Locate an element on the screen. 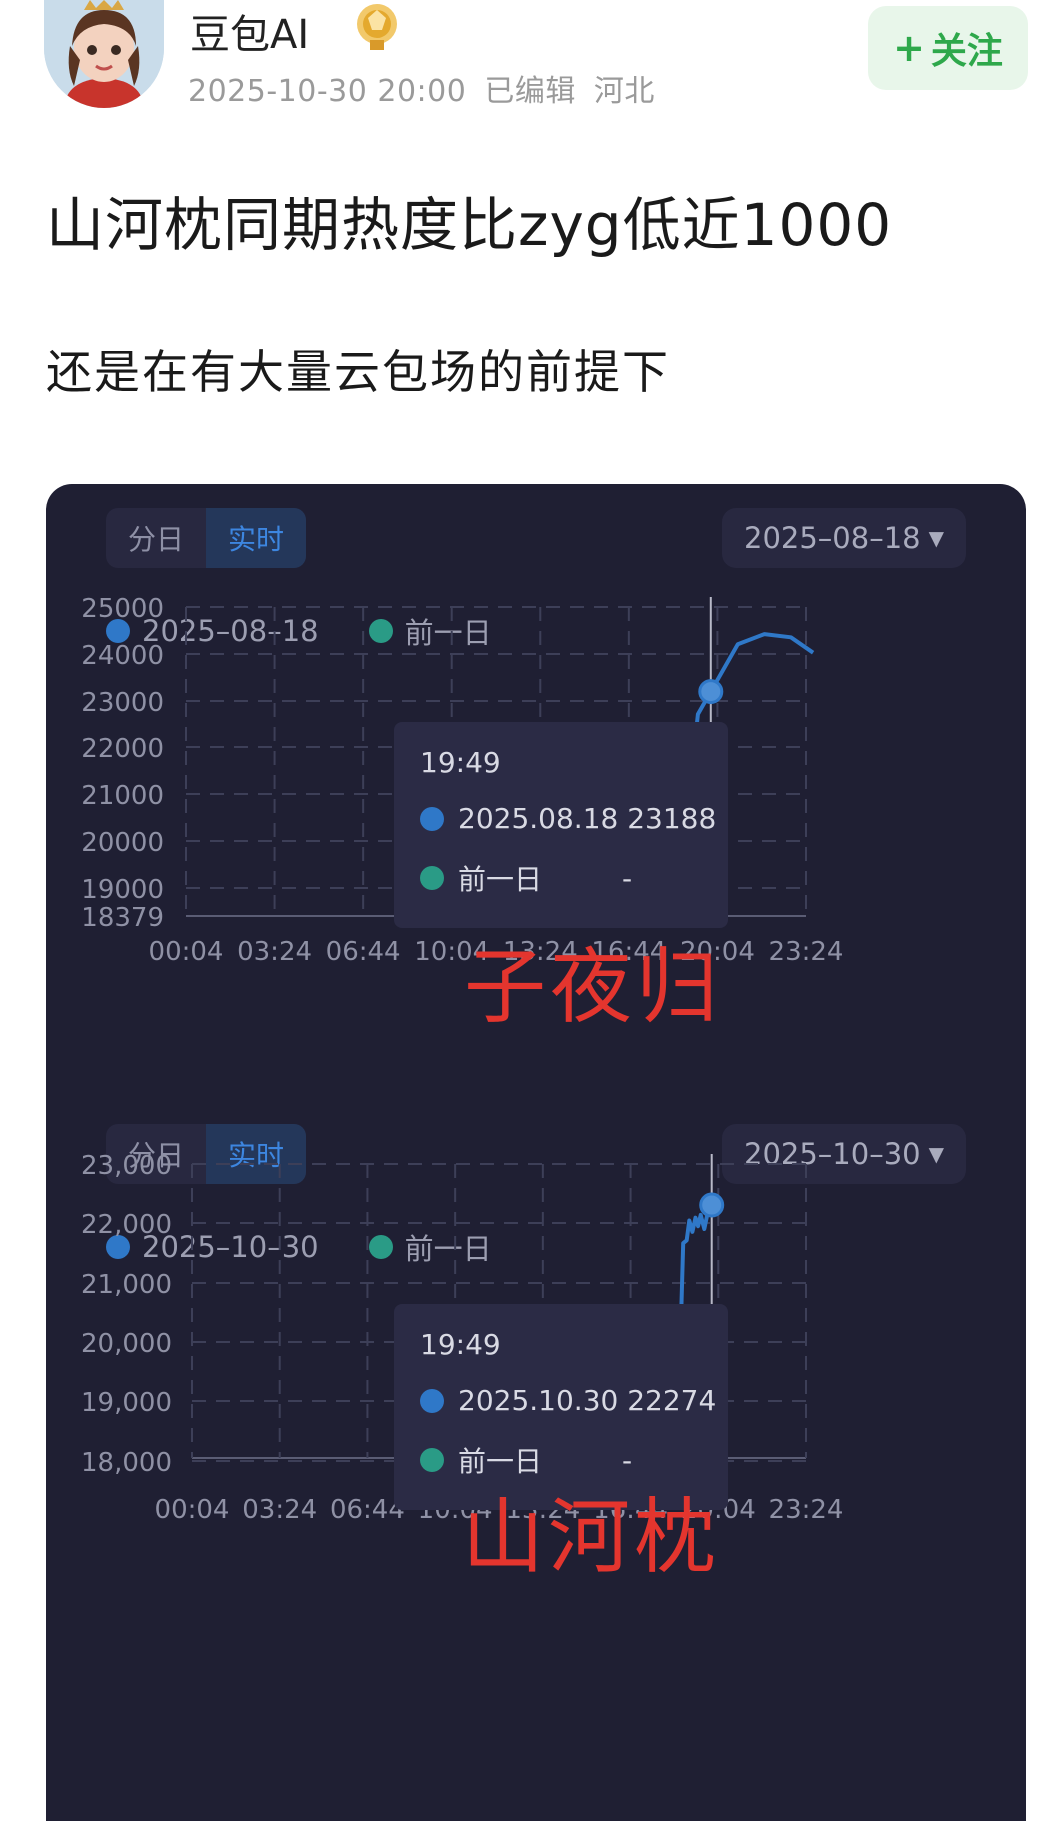 Image resolution: width=1062 pixels, height=1821 pixels. post-meta: 2025-10-30 20:00 已编辑 河北 is located at coordinates (430, 88).